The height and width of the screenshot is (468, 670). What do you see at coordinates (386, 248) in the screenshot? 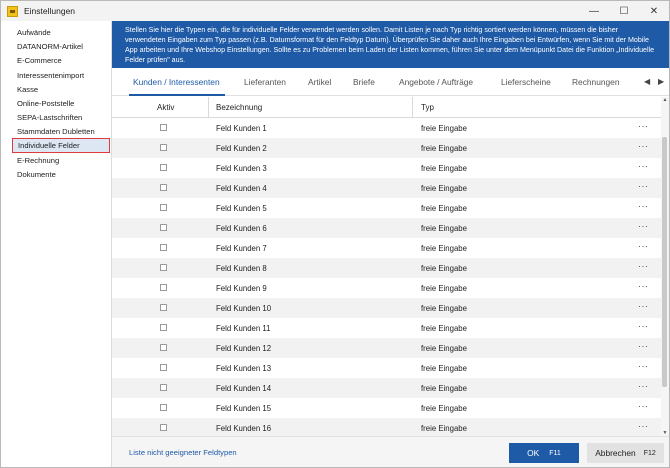
I see `table-row: Feld Kunden 7 freie Eingabe ···` at bounding box center [386, 248].